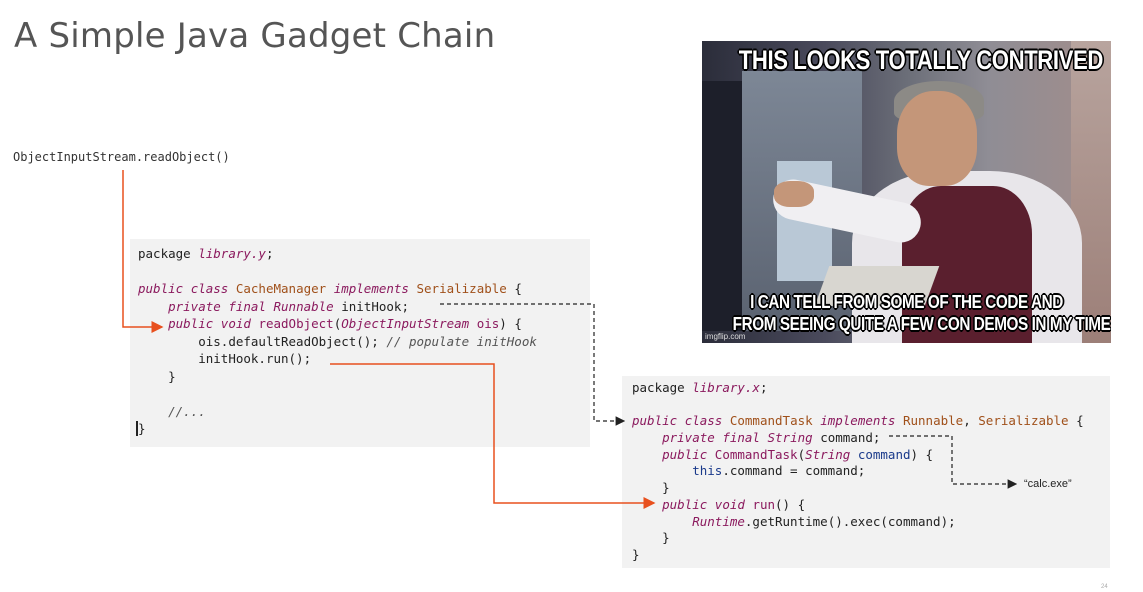 The width and height of the screenshot is (1143, 592). What do you see at coordinates (461, 341) in the screenshot?
I see `code-comment: // populate initHook` at bounding box center [461, 341].